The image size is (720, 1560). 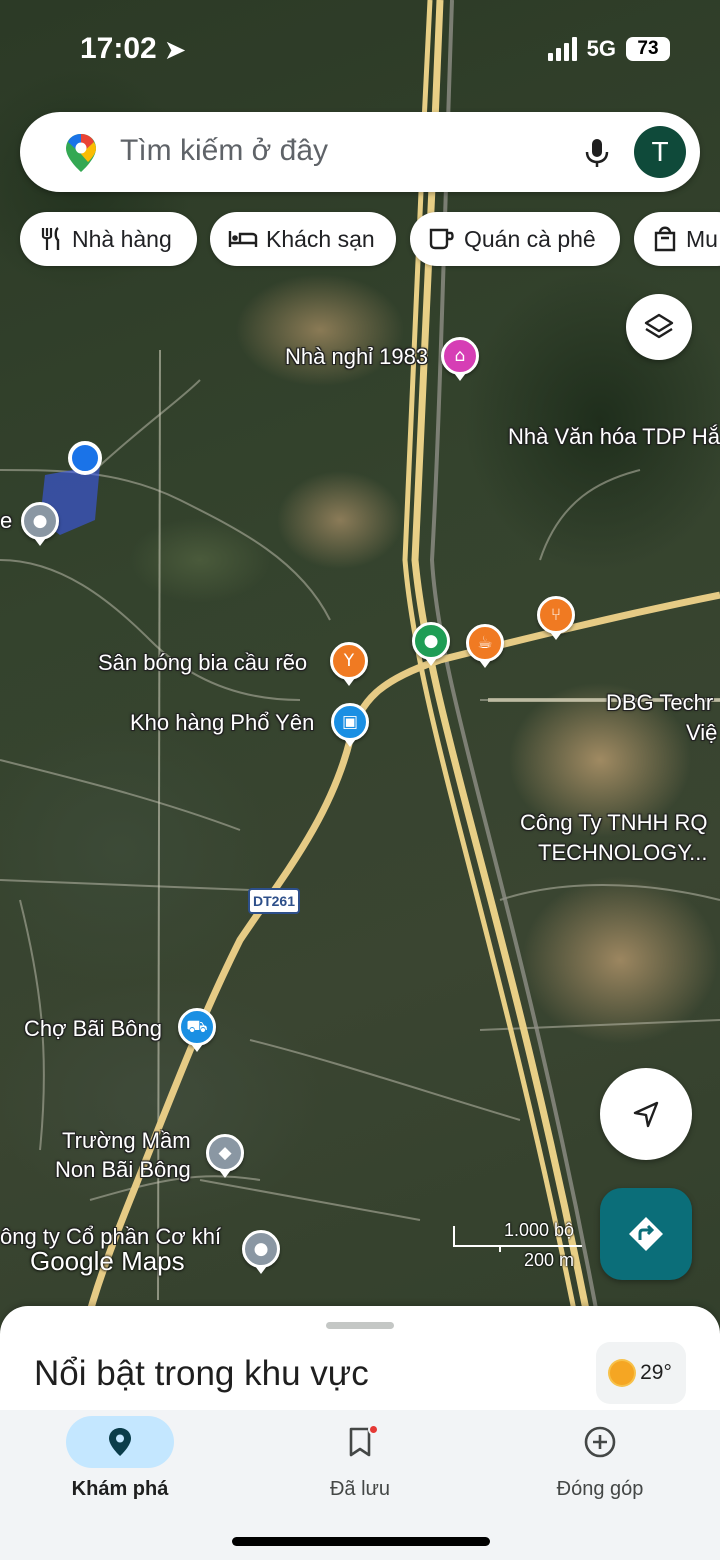 I want to click on weather-chip: 29°, so click(x=641, y=1373).